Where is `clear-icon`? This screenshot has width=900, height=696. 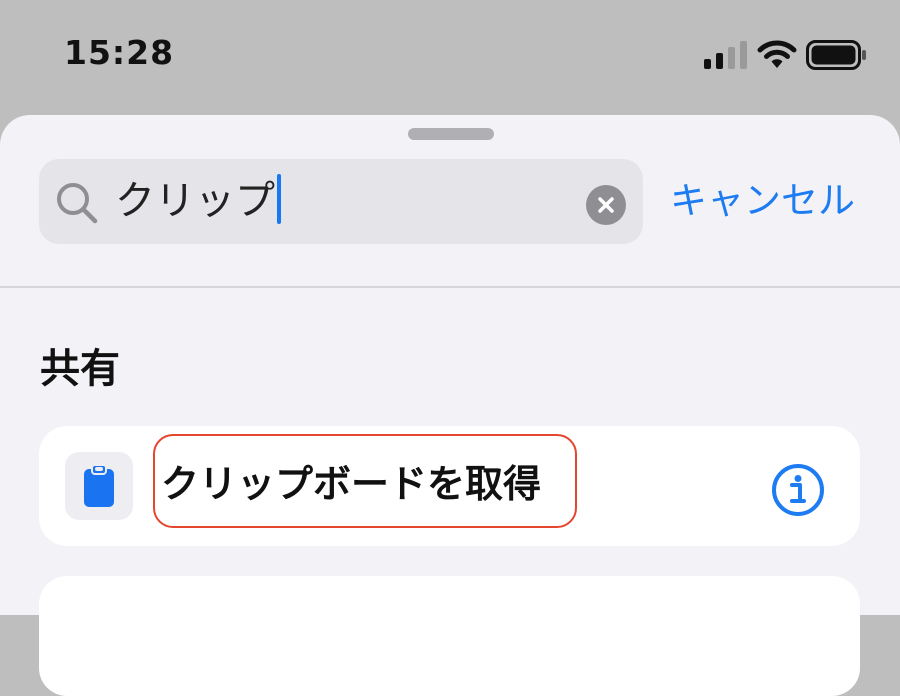 clear-icon is located at coordinates (606, 205).